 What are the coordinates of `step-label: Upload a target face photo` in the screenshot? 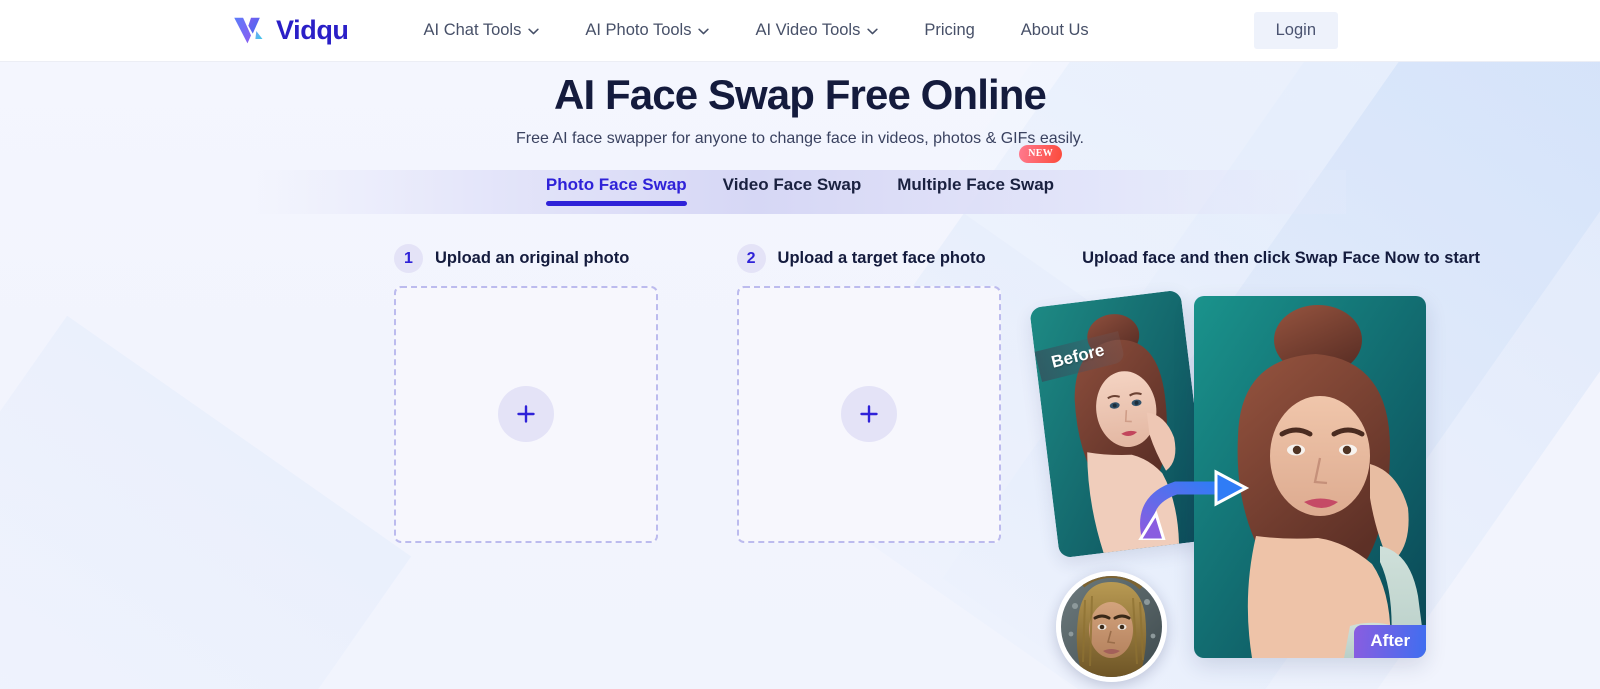 It's located at (881, 258).